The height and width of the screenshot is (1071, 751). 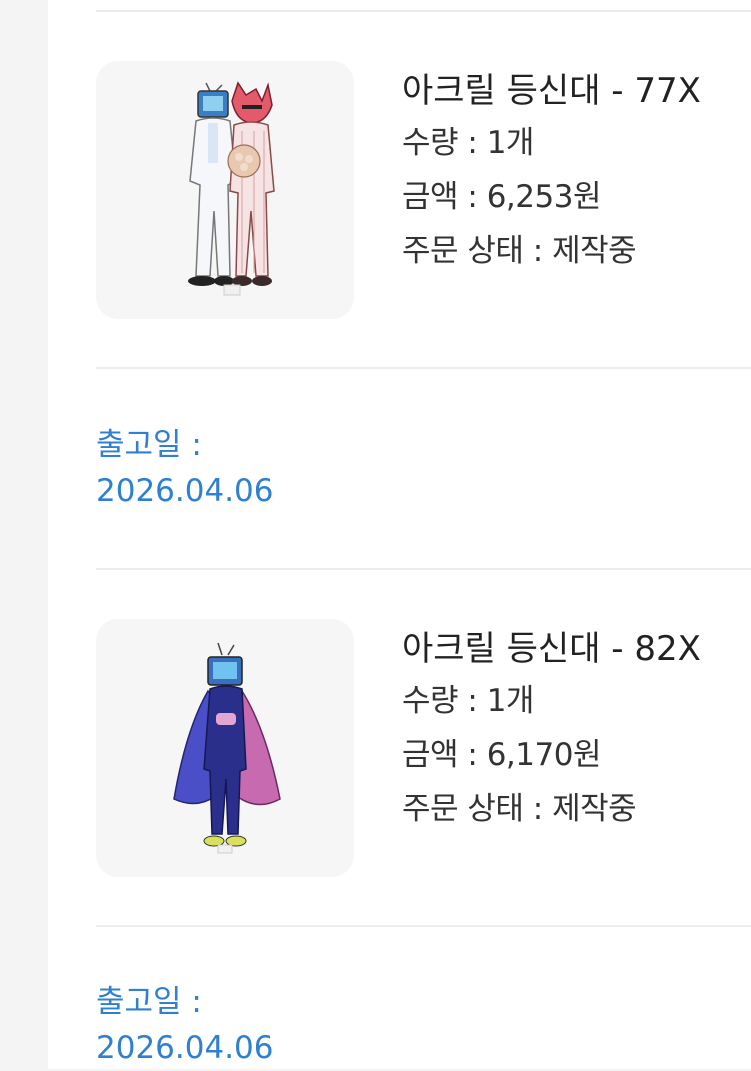 What do you see at coordinates (501, 755) in the screenshot?
I see `amount-text: 금액 : 6,170원` at bounding box center [501, 755].